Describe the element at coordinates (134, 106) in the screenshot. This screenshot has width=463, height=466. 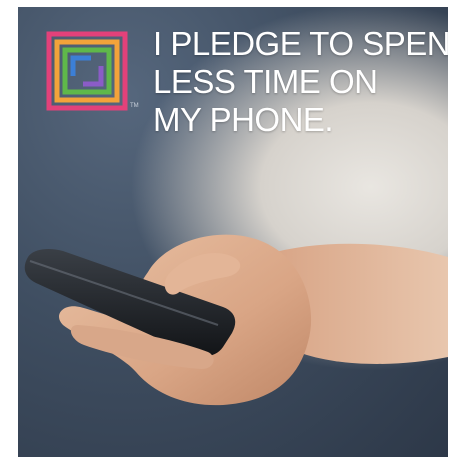
I see `trademark-mark: TM` at that location.